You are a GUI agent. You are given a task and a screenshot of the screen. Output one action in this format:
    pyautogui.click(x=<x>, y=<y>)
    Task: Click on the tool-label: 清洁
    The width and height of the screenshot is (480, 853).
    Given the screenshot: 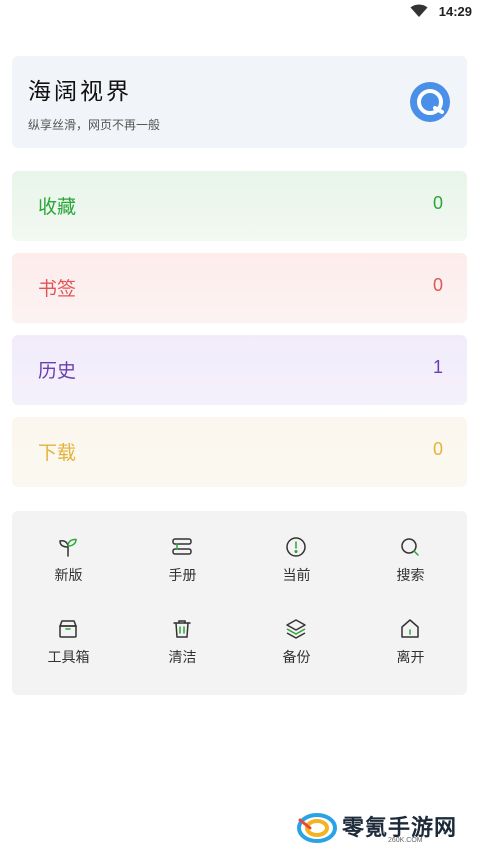 What is the action you would take?
    pyautogui.click(x=182, y=658)
    